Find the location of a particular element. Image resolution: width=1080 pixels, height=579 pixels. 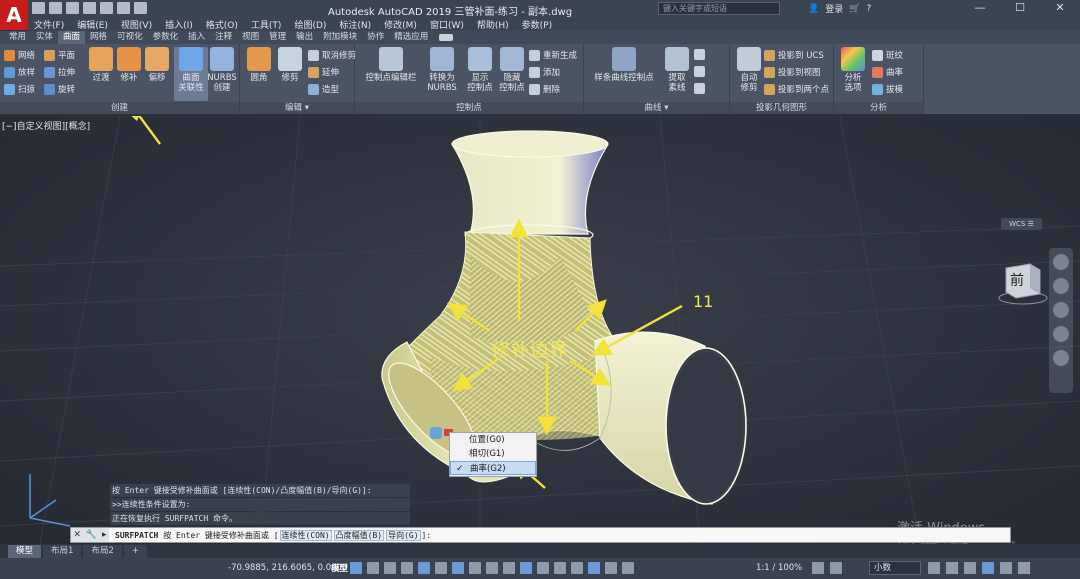

trim-button: 修剪 is located at coordinates (290, 74).